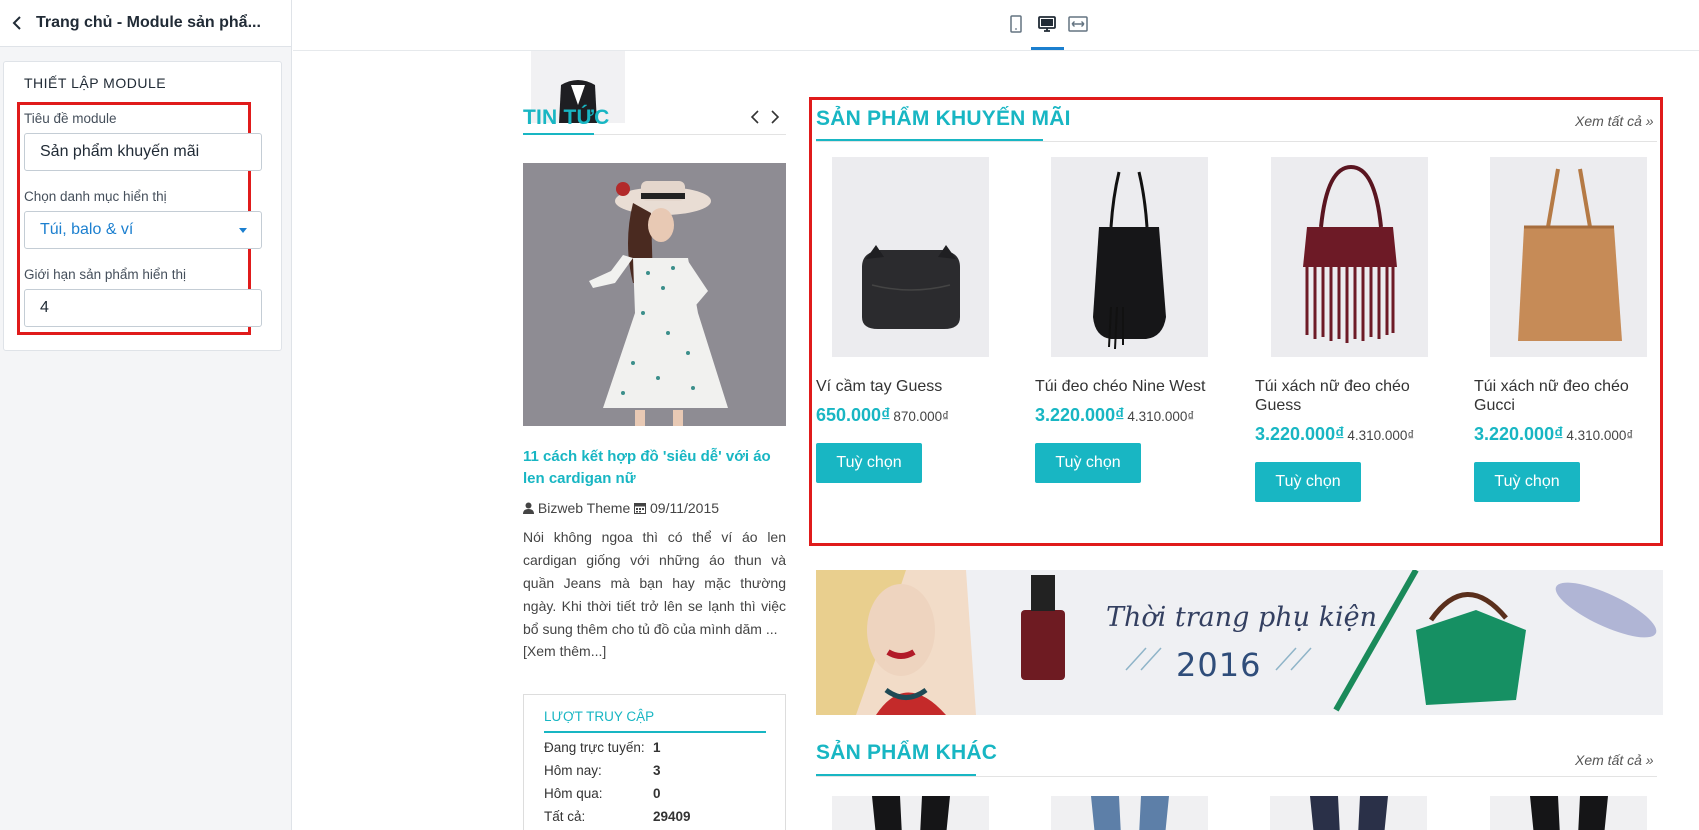 The height and width of the screenshot is (830, 1699). What do you see at coordinates (996, 25) in the screenshot?
I see `preview-toolbar` at bounding box center [996, 25].